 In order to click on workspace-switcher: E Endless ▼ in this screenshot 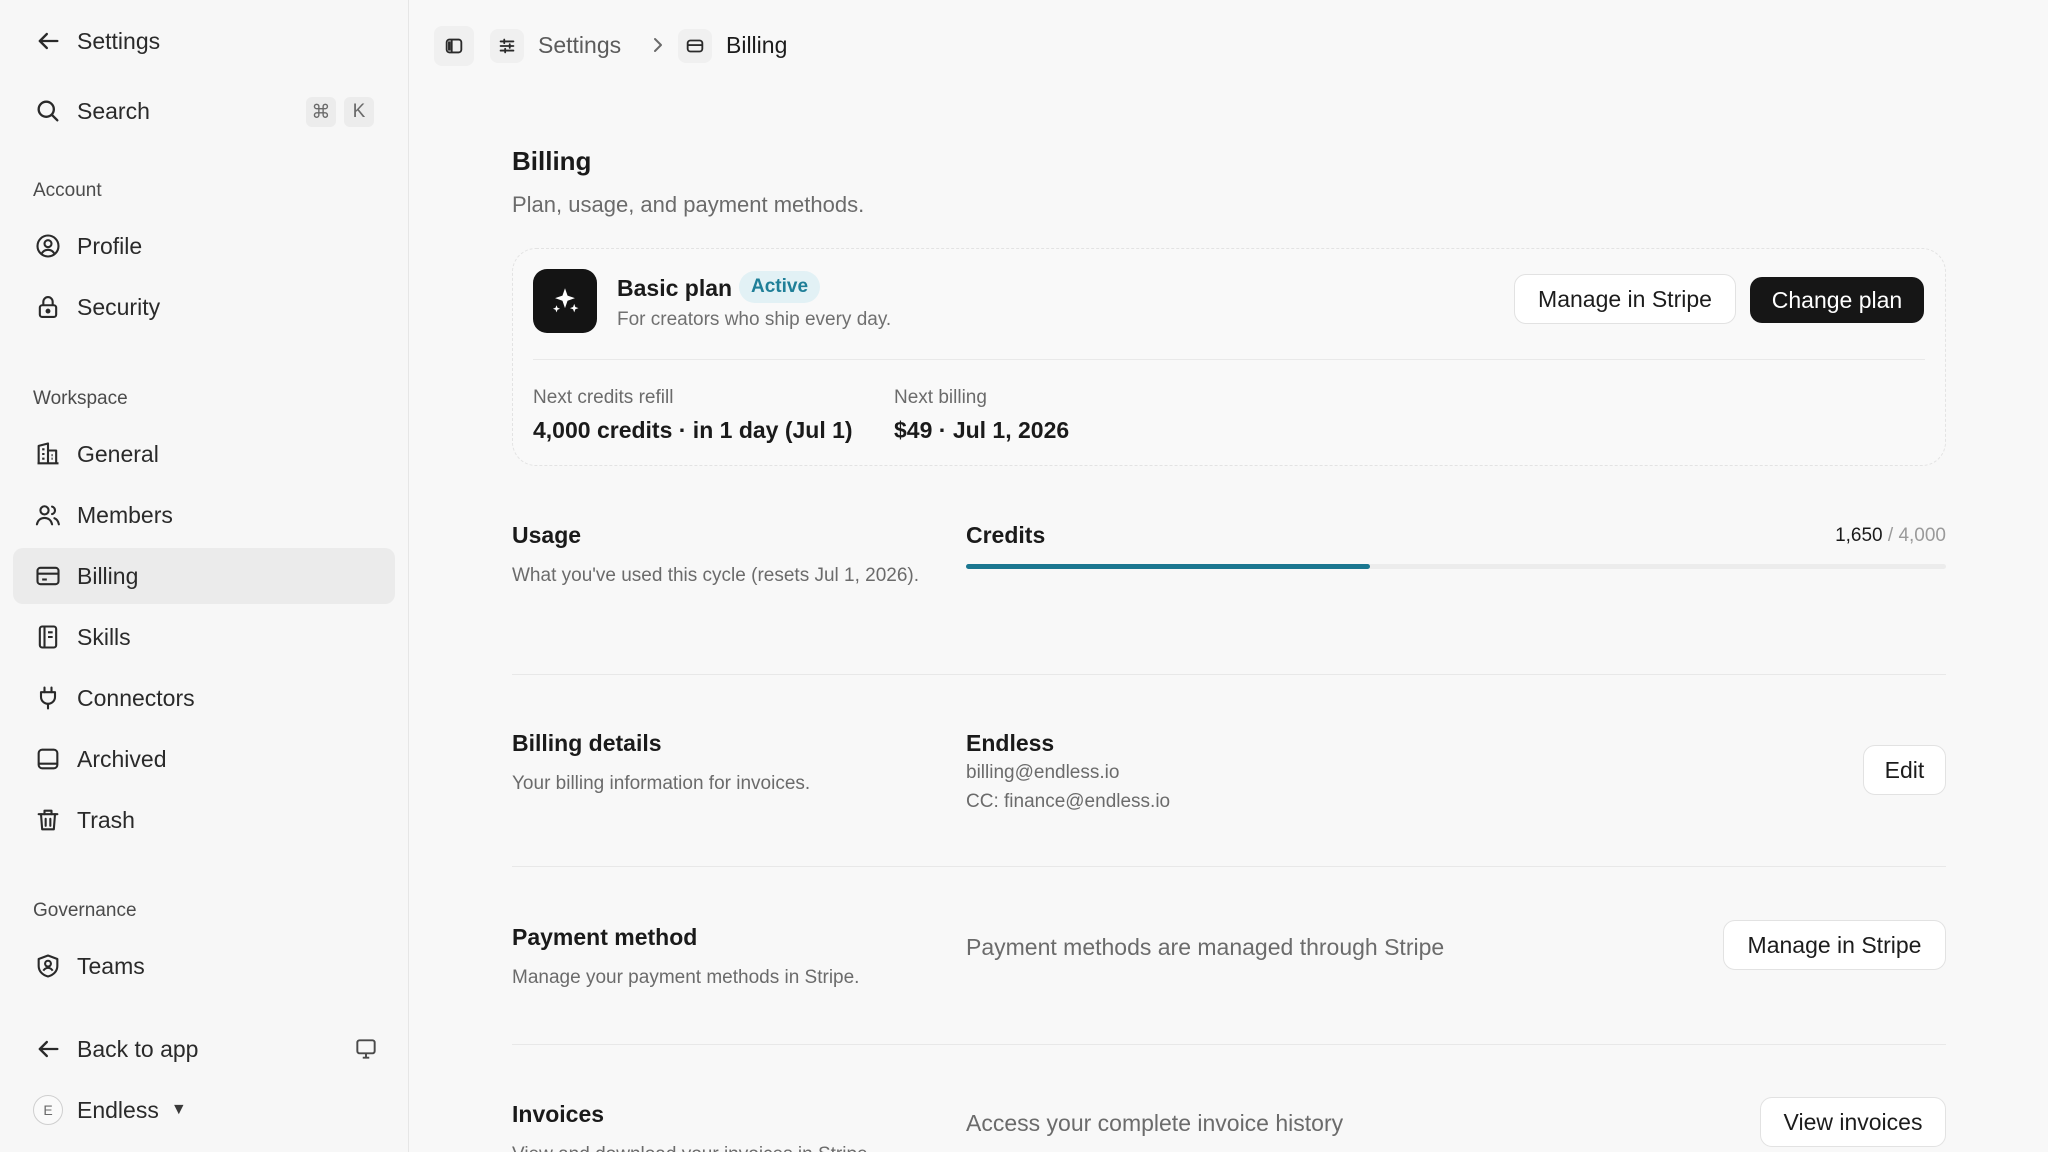, I will do `click(204, 1110)`.